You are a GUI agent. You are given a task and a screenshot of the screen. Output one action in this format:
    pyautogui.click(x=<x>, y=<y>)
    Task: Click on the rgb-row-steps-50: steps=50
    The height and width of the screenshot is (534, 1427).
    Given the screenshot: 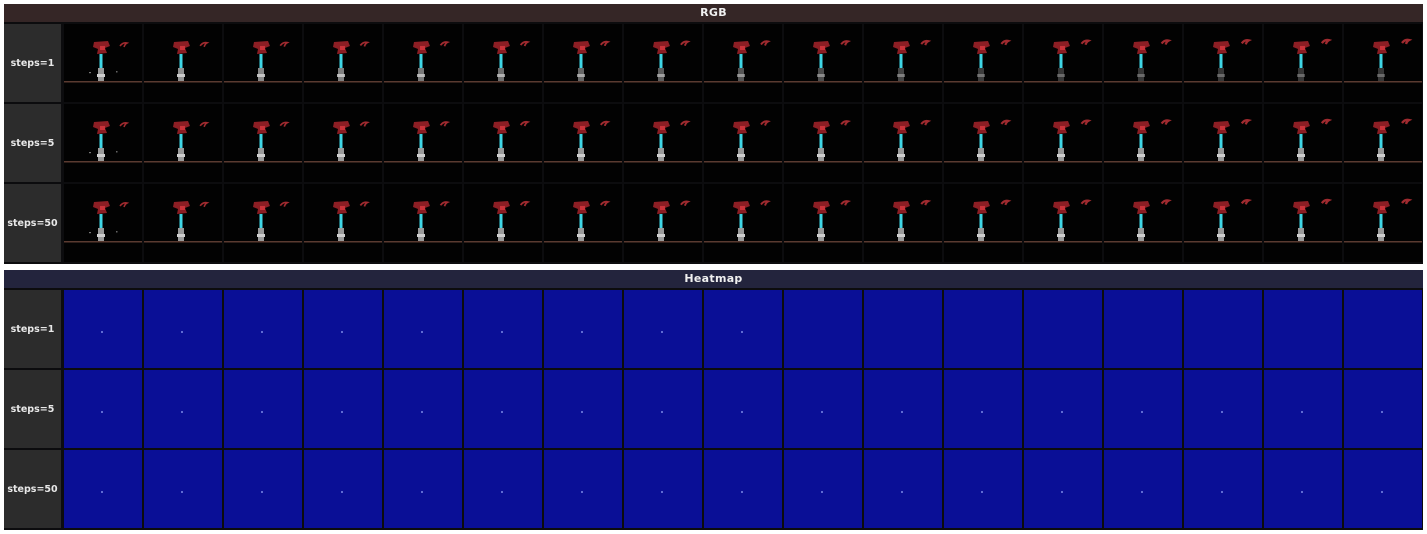 What is the action you would take?
    pyautogui.click(x=713, y=223)
    